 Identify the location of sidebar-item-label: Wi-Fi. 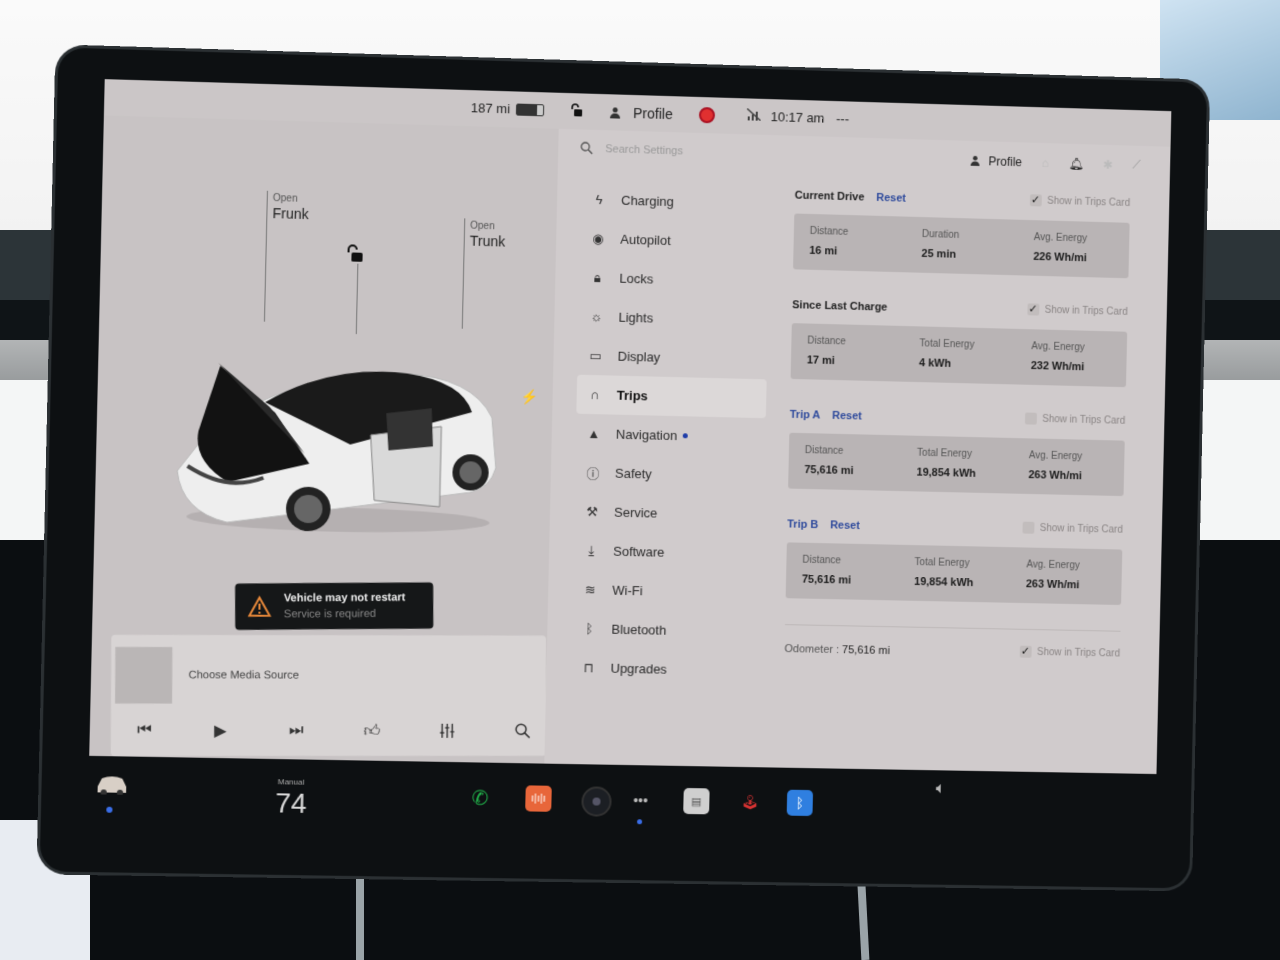
(627, 590).